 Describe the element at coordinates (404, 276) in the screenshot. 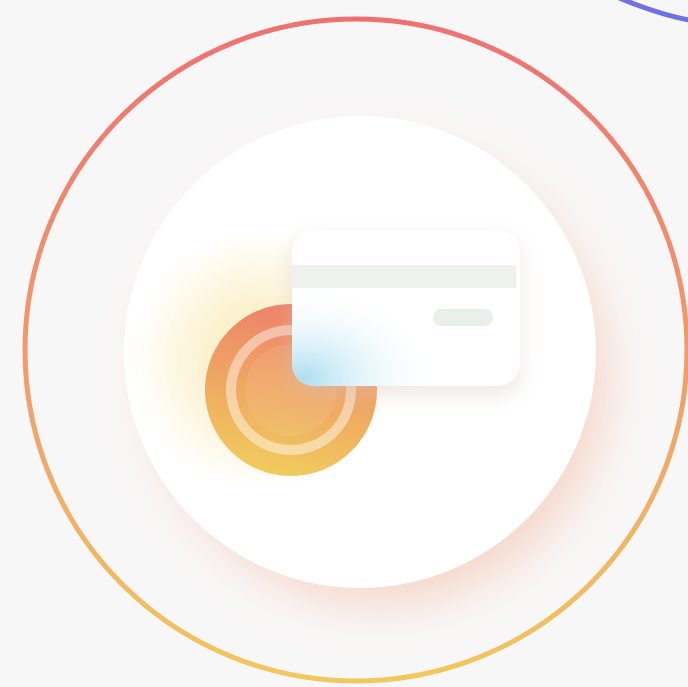

I see `card-stripe` at that location.